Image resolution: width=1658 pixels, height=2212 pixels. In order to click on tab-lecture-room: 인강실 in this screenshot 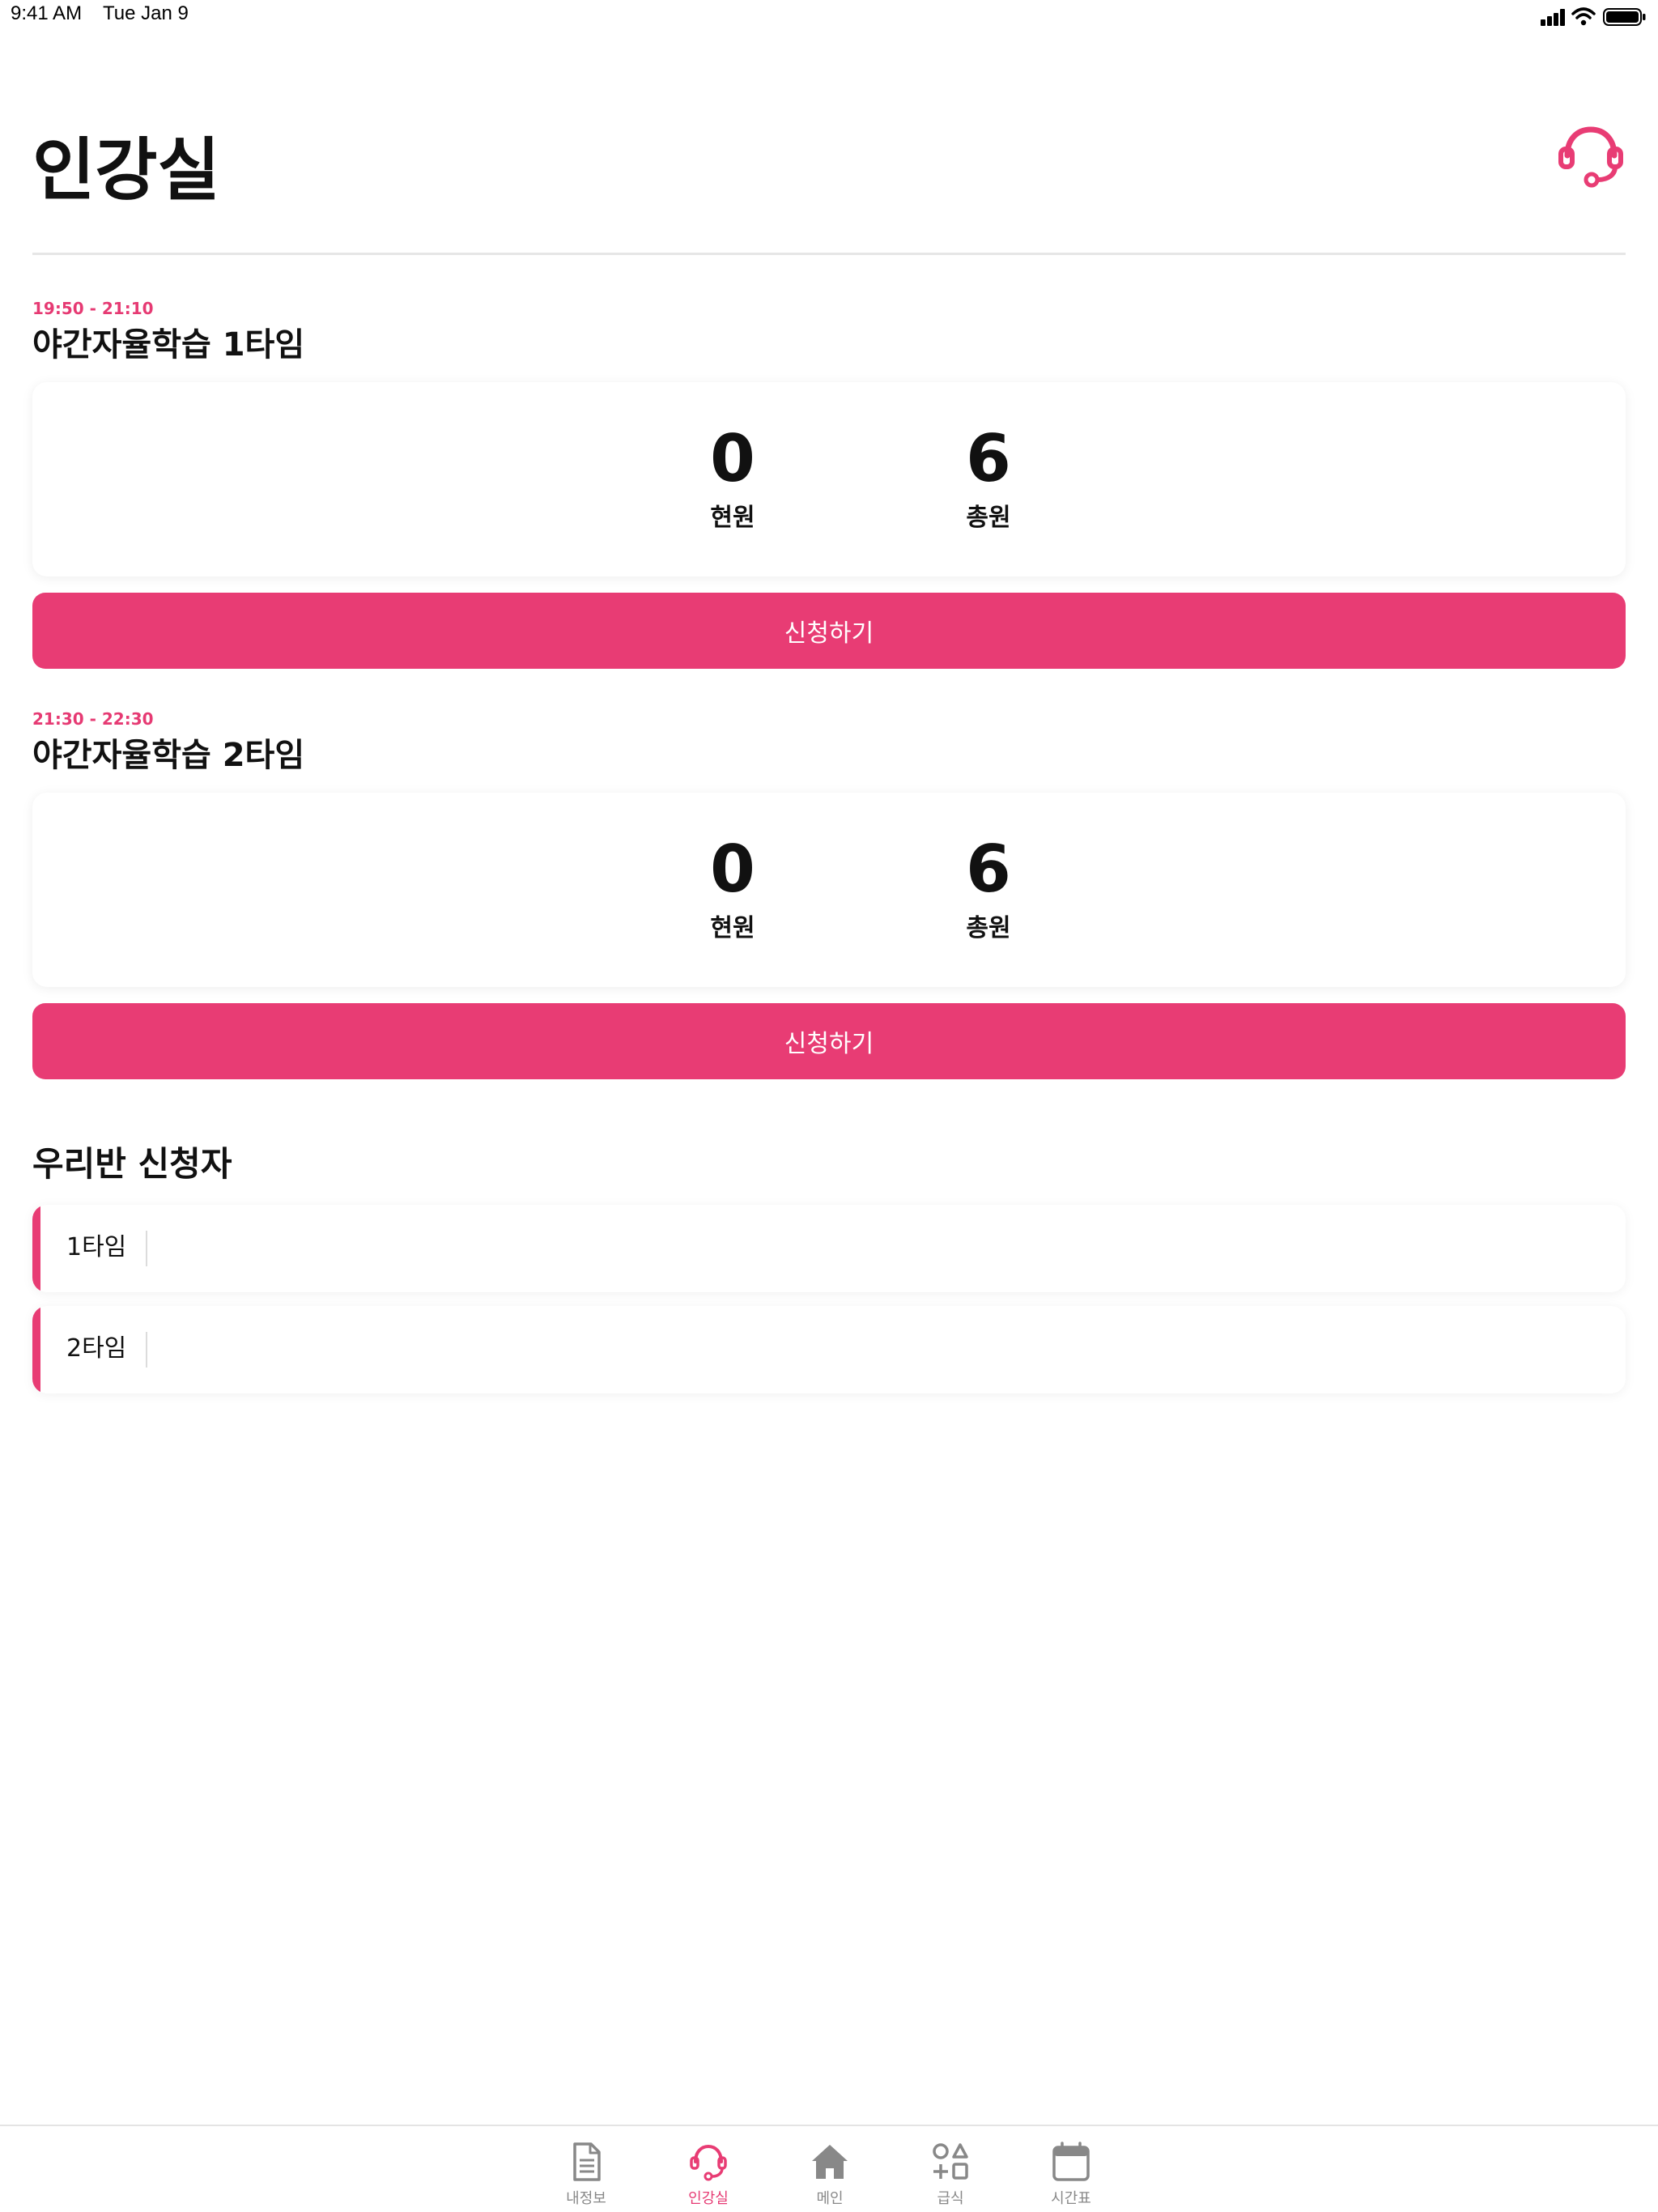, I will do `click(708, 2169)`.